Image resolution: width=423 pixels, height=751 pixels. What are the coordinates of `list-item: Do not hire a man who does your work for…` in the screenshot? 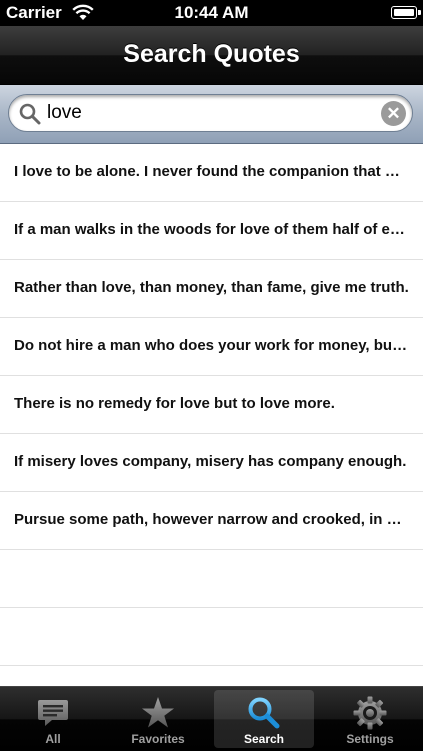 It's located at (211, 347).